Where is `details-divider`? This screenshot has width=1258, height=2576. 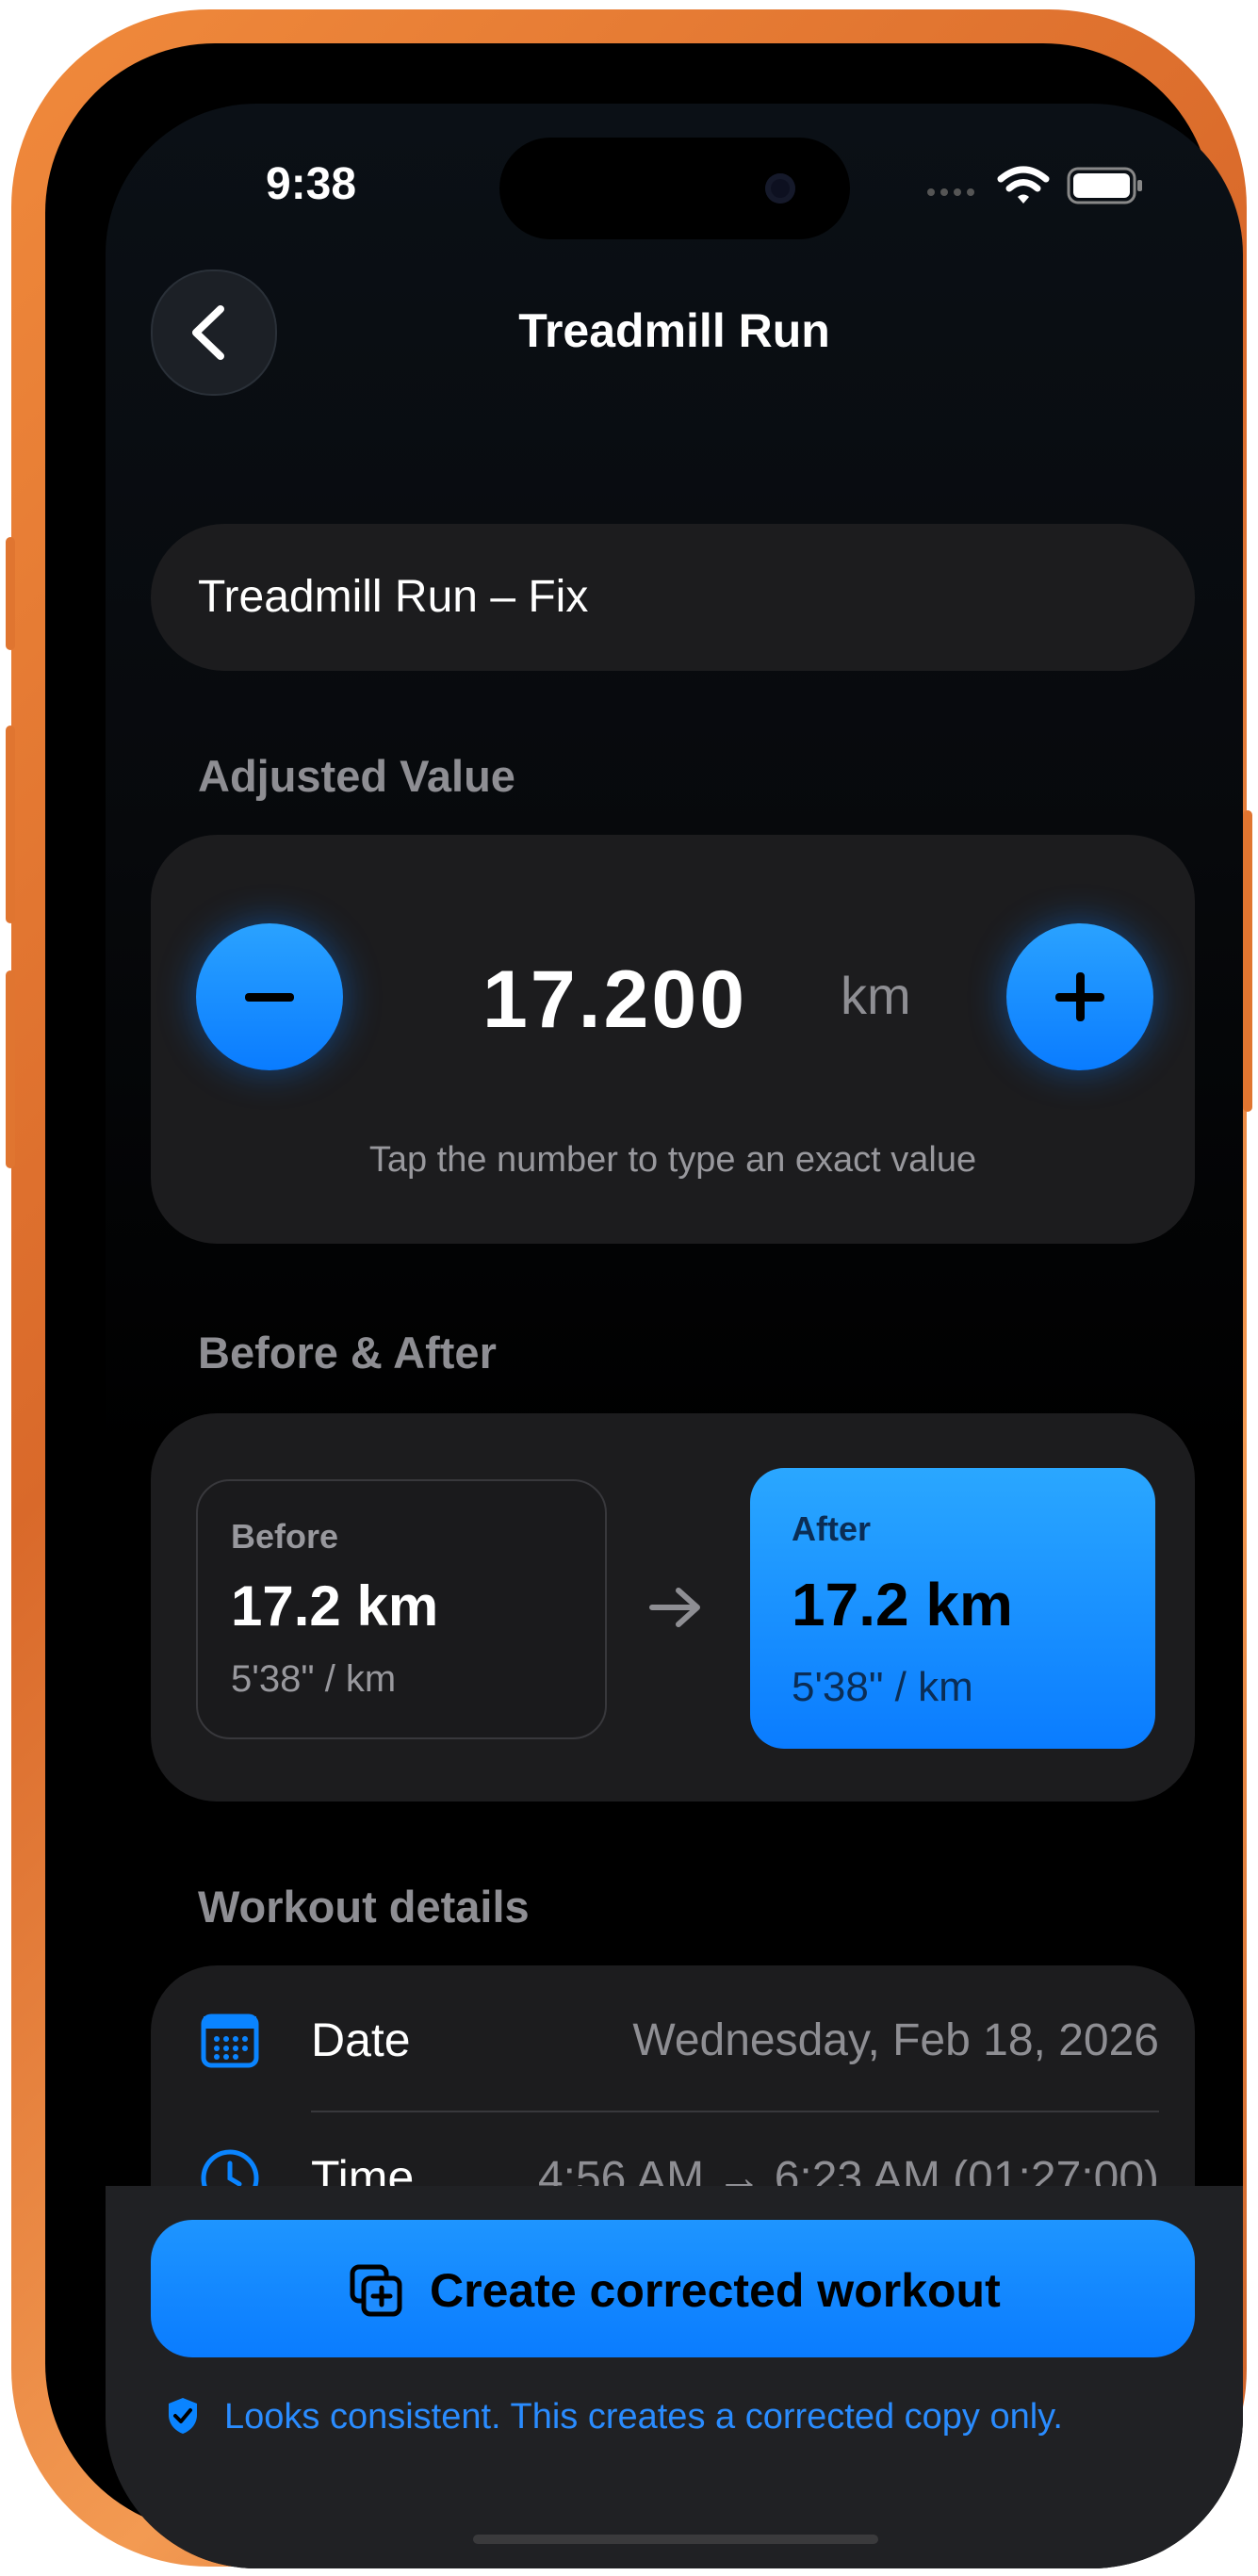 details-divider is located at coordinates (735, 2111).